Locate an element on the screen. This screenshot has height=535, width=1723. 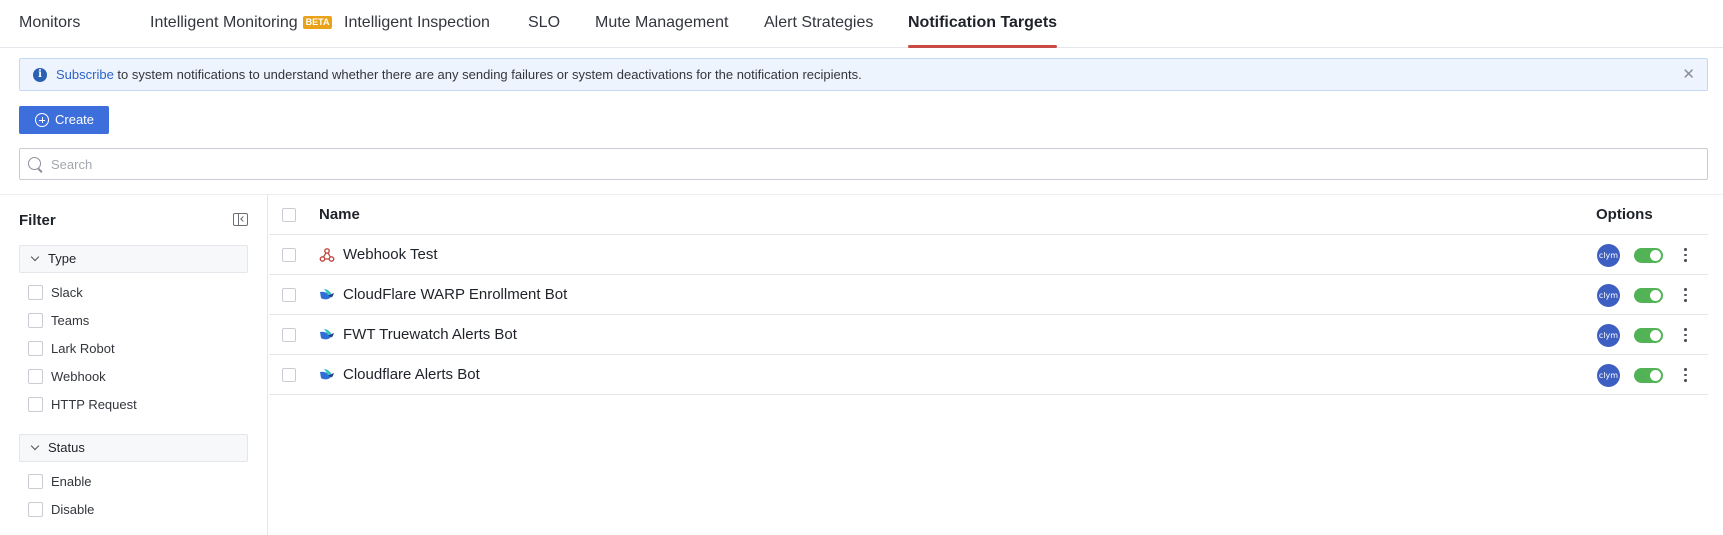
target-name: Cloudflare Alerts Bot is located at coordinates (411, 375).